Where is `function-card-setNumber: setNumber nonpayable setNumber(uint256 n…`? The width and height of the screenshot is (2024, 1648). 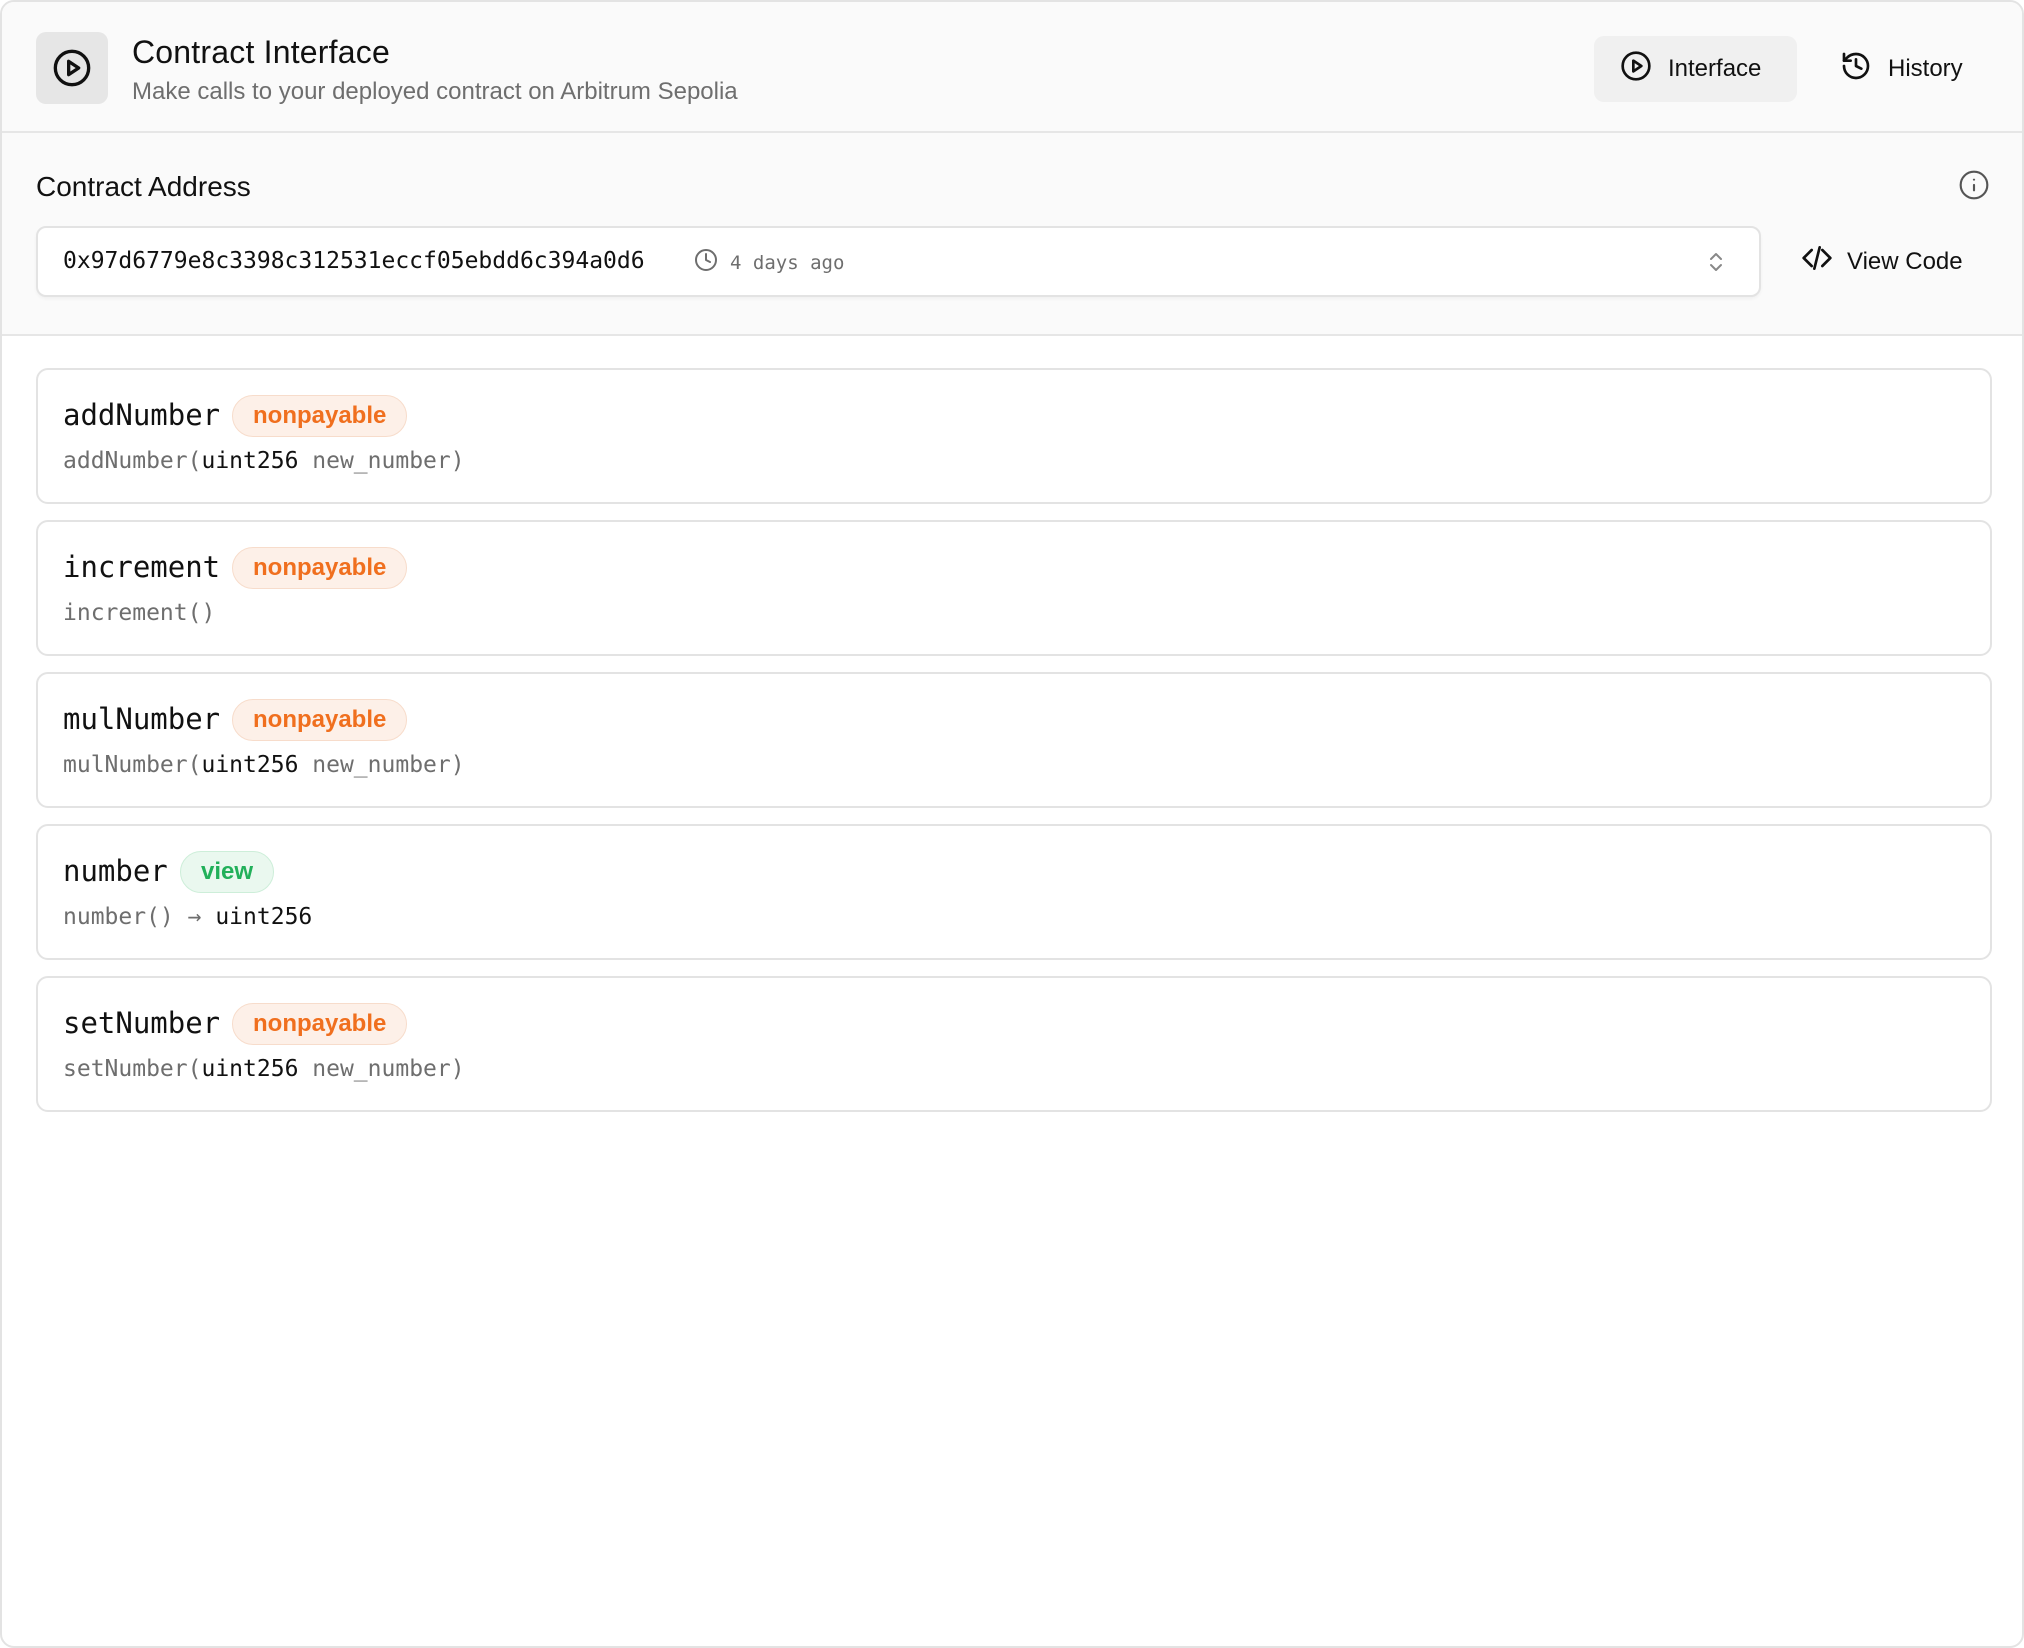
function-card-setNumber: setNumber nonpayable setNumber(uint256 n… is located at coordinates (1014, 1044).